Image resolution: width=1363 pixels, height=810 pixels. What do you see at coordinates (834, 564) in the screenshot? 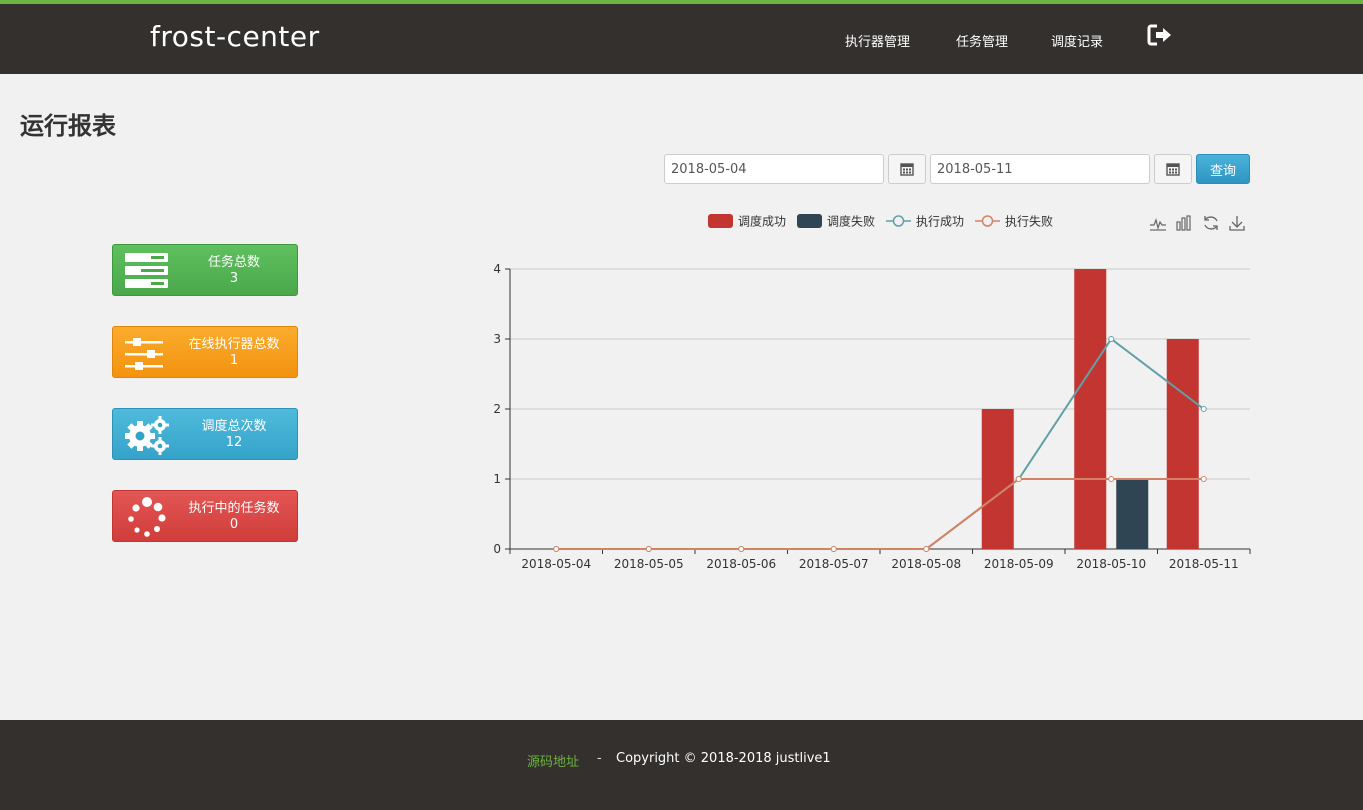
I see `x-tick-label: 2018-05-07` at bounding box center [834, 564].